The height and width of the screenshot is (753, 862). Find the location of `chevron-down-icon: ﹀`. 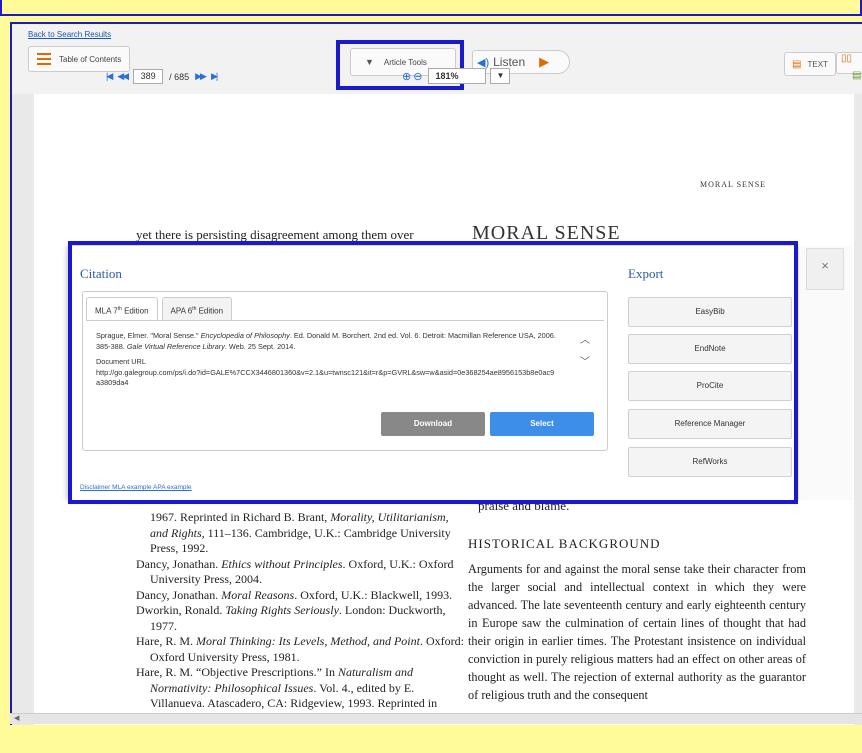

chevron-down-icon: ﹀ is located at coordinates (585, 363).